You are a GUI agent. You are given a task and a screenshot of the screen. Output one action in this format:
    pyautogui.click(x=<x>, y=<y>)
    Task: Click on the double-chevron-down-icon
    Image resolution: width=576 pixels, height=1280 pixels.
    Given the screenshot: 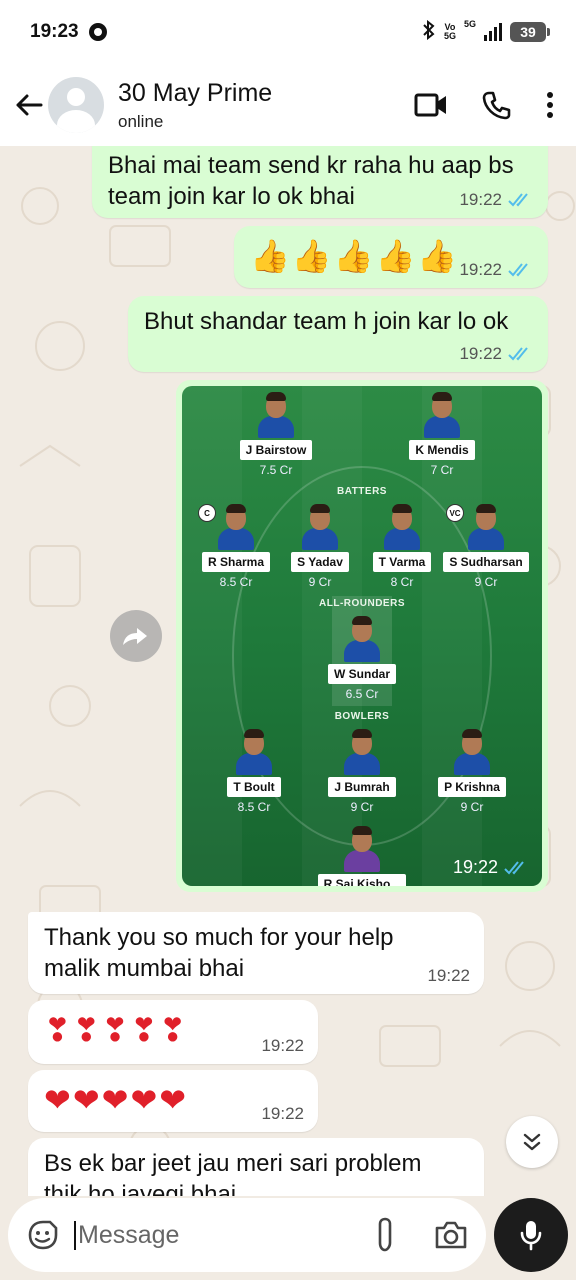 What is the action you would take?
    pyautogui.click(x=532, y=1142)
    